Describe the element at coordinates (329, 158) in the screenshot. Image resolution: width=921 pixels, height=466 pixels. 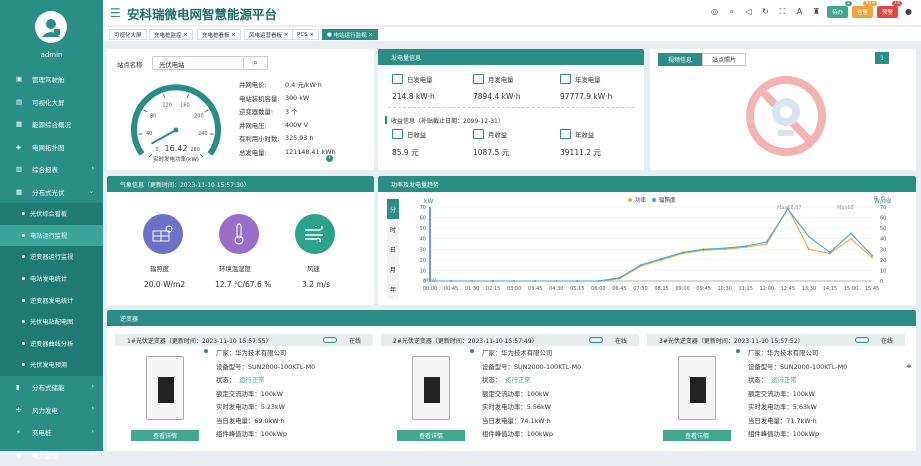
I see `info-icon: i` at that location.